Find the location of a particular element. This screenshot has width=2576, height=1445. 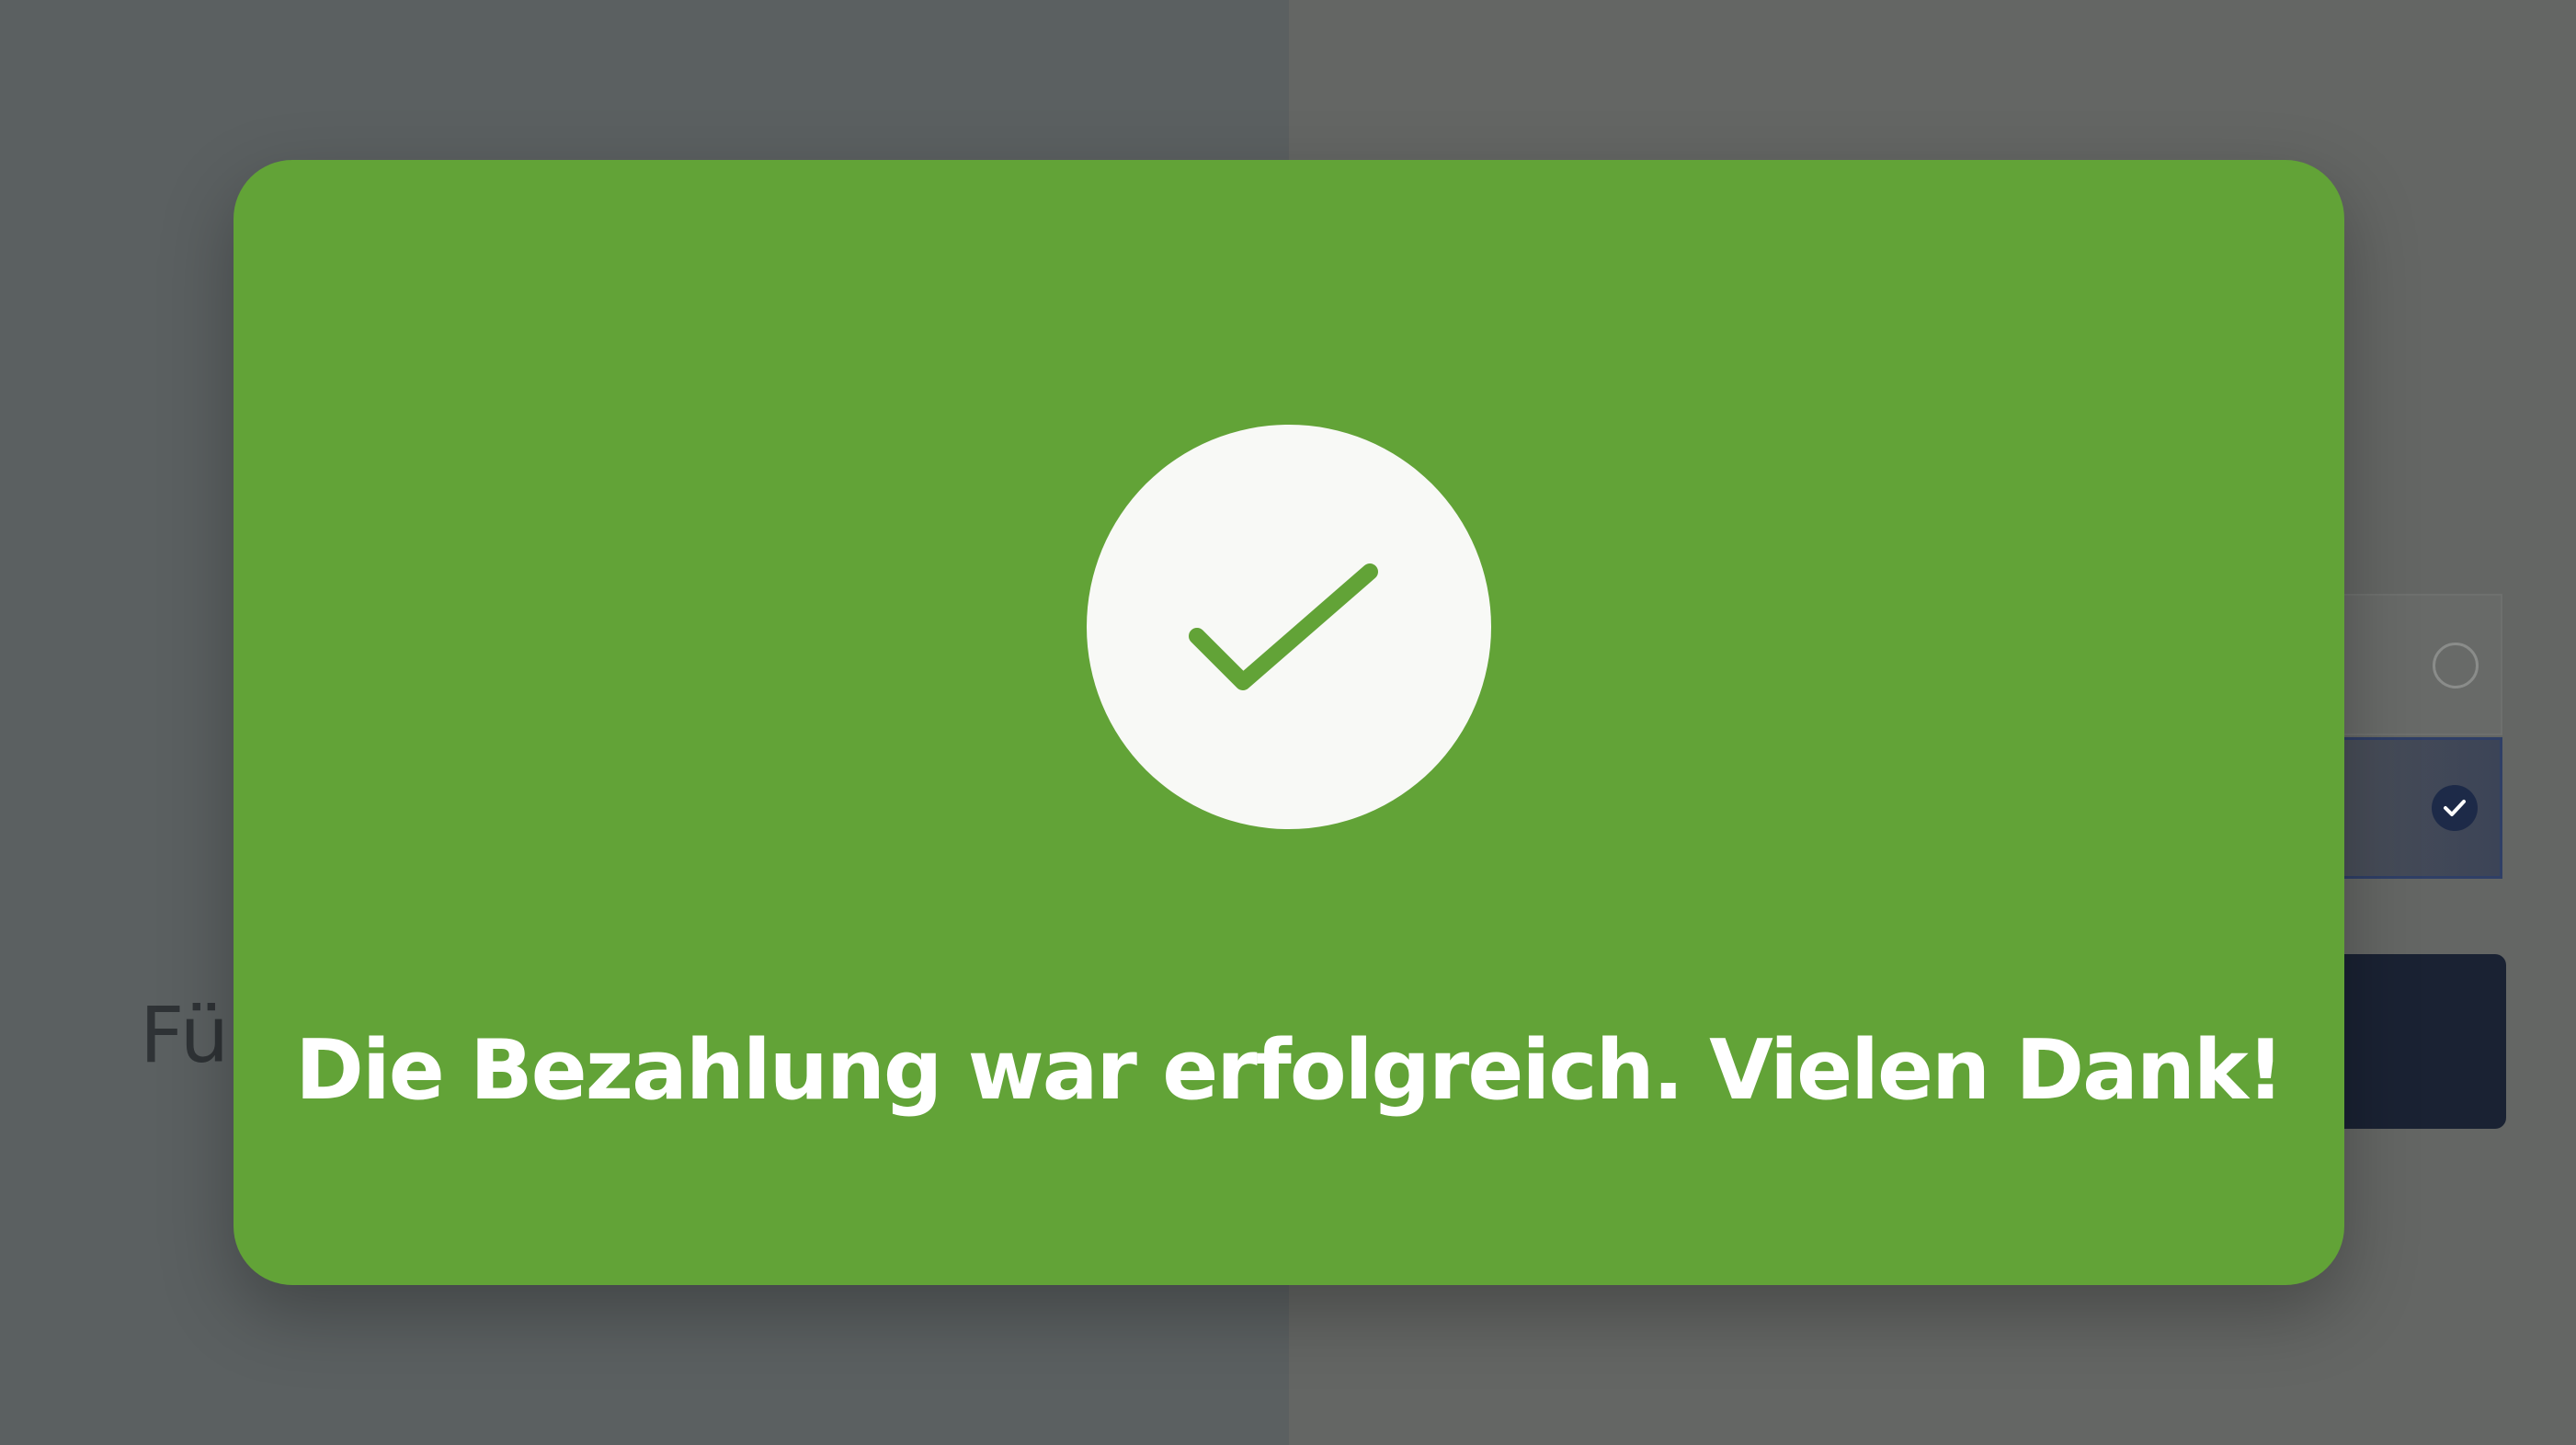

success-circle is located at coordinates (1289, 627).